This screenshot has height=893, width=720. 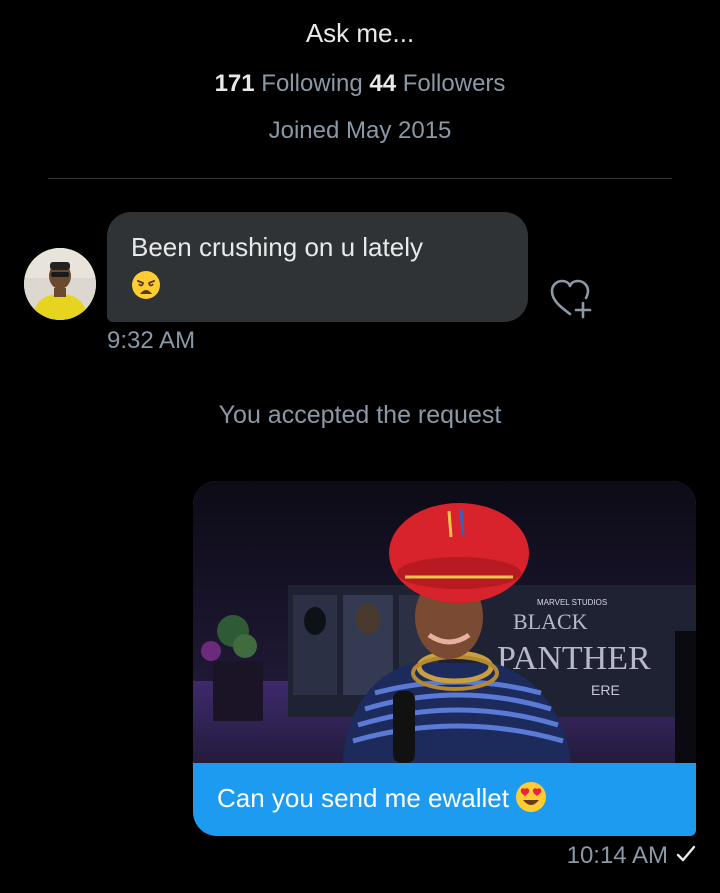 I want to click on profile-stats: 171 Following 44 Followers, so click(x=360, y=84).